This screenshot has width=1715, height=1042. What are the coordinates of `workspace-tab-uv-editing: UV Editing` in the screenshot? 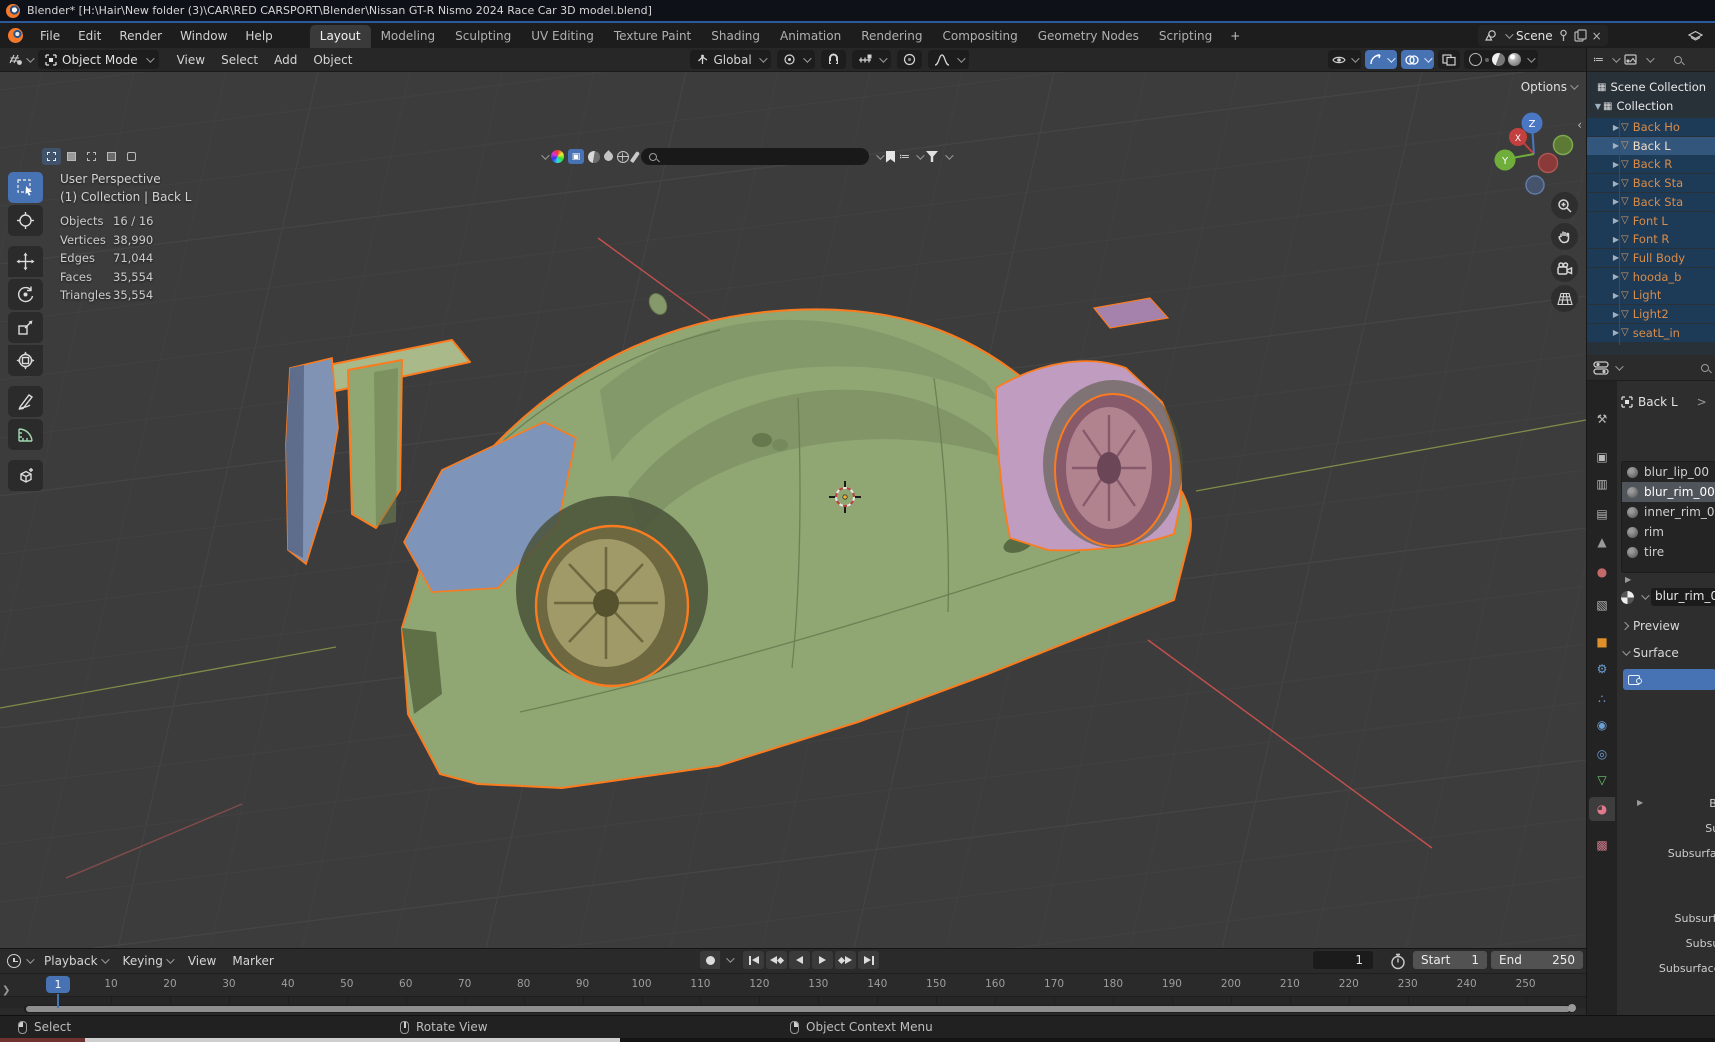 It's located at (562, 36).